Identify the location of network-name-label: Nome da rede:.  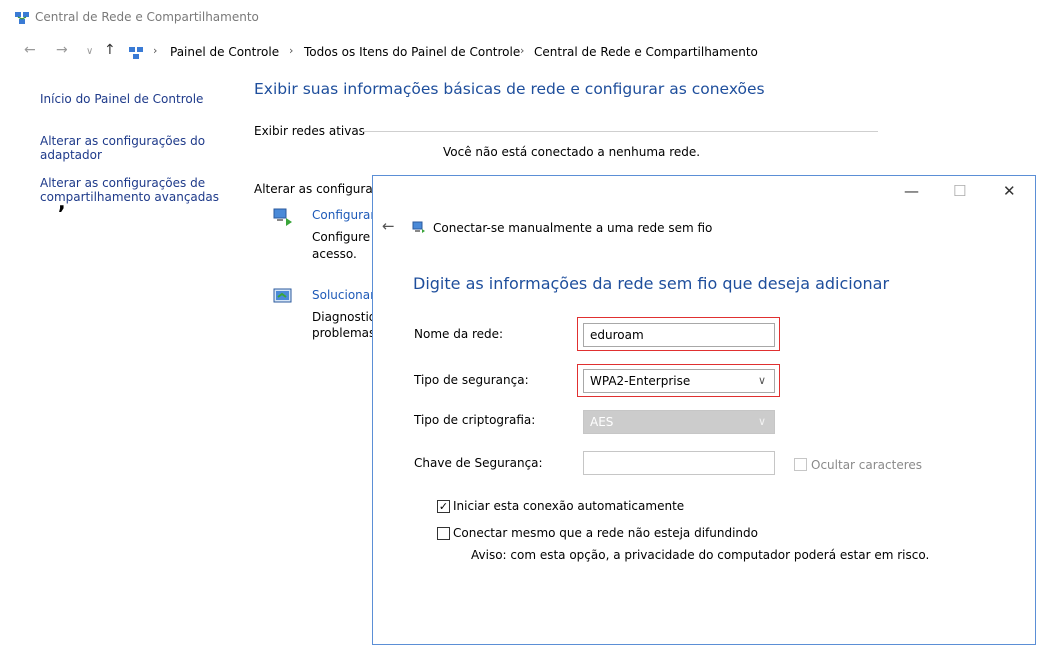
(459, 334).